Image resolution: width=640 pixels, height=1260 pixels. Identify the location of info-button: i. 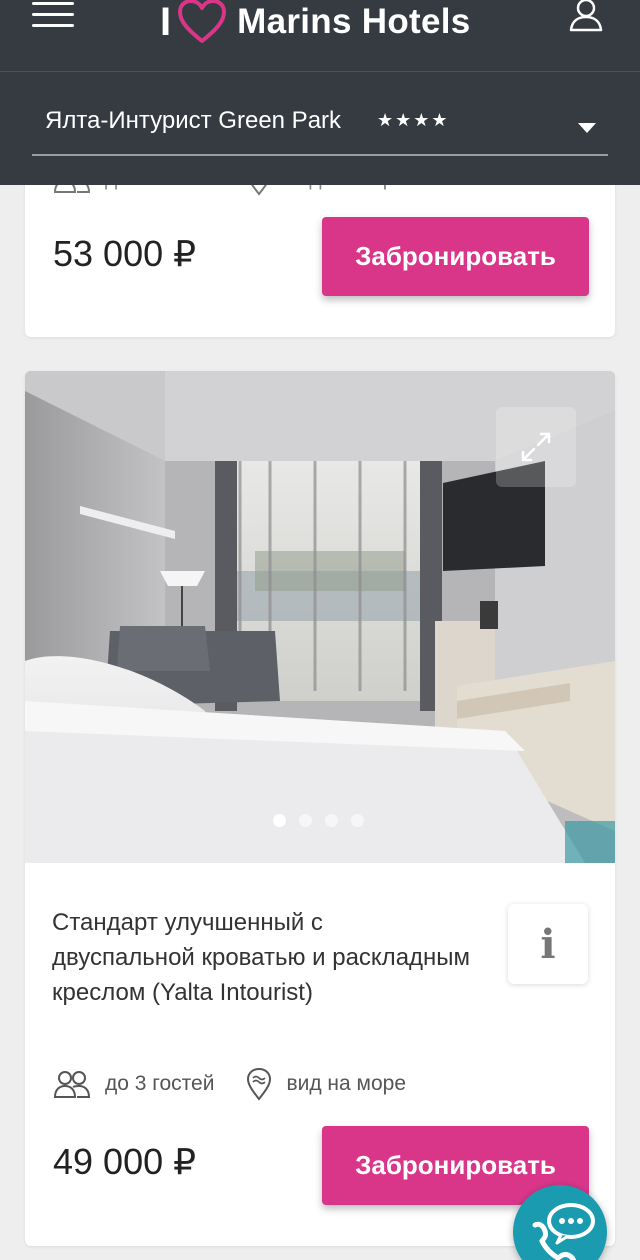
(548, 944).